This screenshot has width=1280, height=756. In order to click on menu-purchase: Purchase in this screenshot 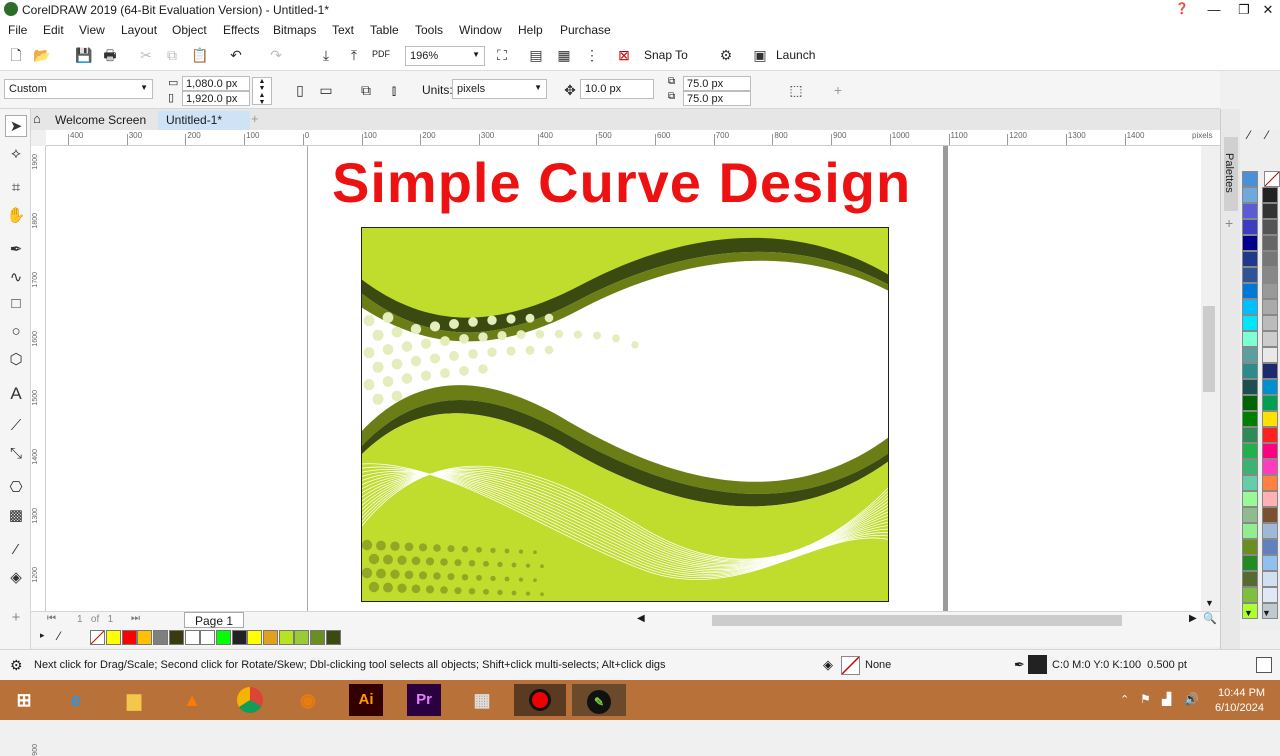, I will do `click(585, 30)`.